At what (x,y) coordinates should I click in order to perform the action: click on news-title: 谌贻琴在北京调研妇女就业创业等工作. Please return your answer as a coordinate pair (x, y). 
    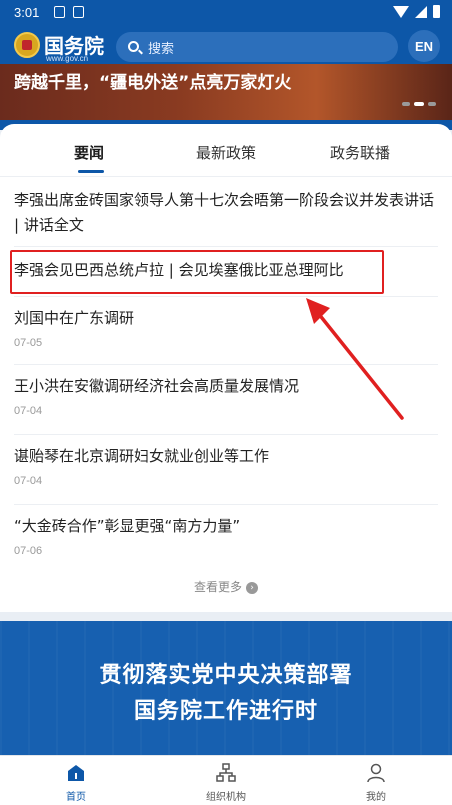
    Looking at the image, I should click on (142, 456).